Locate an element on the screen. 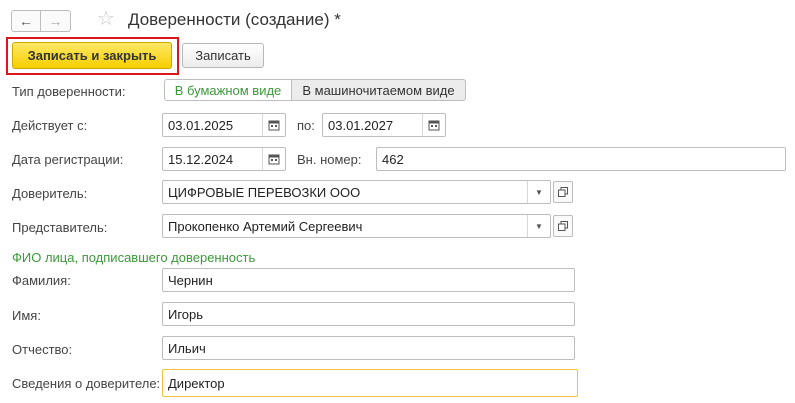 The image size is (795, 403). signer-section-title: ФИО лица, подписавшего доверенность is located at coordinates (134, 257).